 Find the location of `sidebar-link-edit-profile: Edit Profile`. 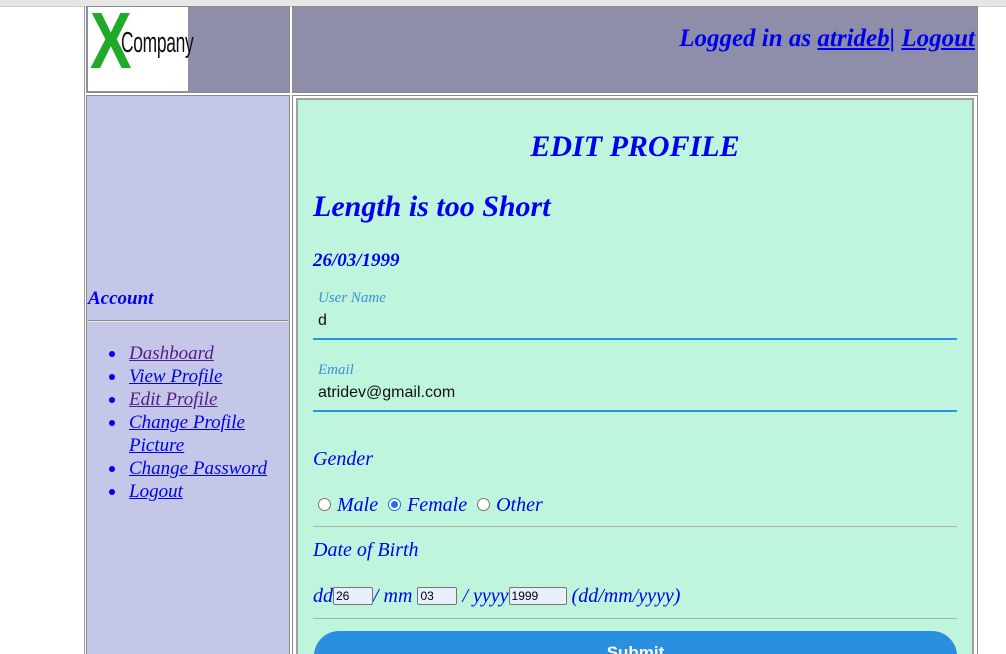

sidebar-link-edit-profile: Edit Profile is located at coordinates (173, 399).